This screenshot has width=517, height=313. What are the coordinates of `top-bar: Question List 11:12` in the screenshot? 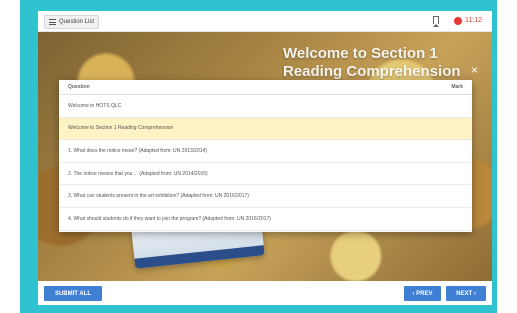 It's located at (265, 21).